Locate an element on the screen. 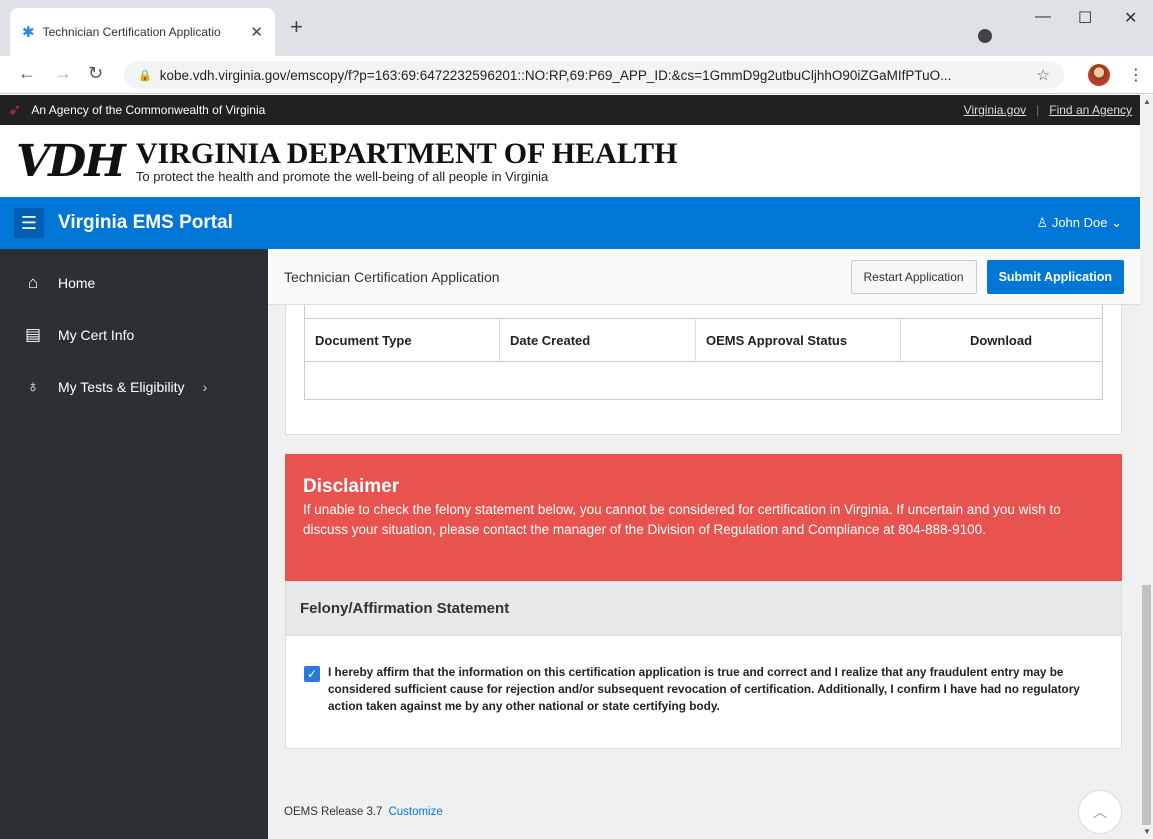  menu-toggle-icon: ☰ is located at coordinates (29, 223).